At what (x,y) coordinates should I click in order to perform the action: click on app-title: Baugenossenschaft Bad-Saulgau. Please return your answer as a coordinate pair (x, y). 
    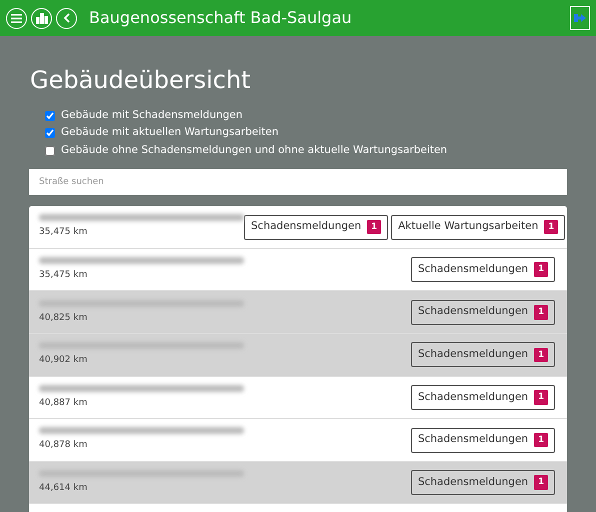
    Looking at the image, I should click on (220, 18).